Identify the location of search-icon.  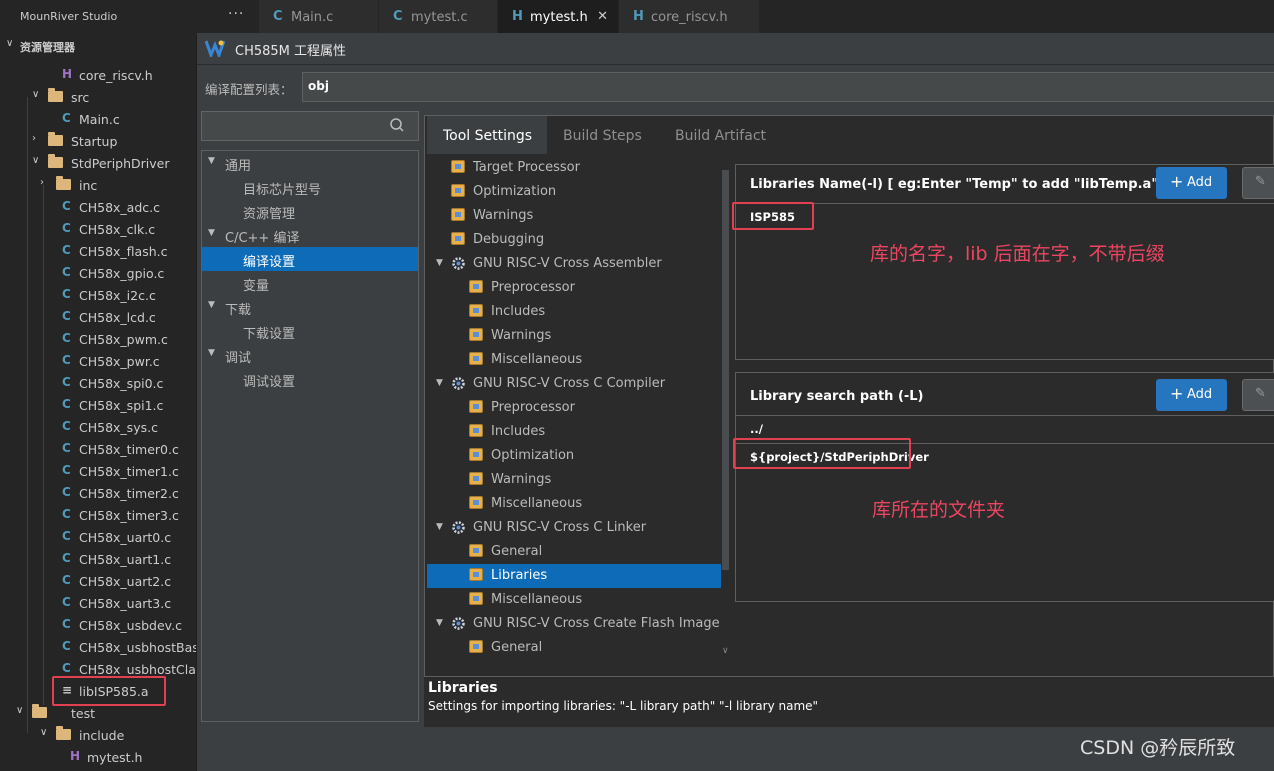
(397, 125).